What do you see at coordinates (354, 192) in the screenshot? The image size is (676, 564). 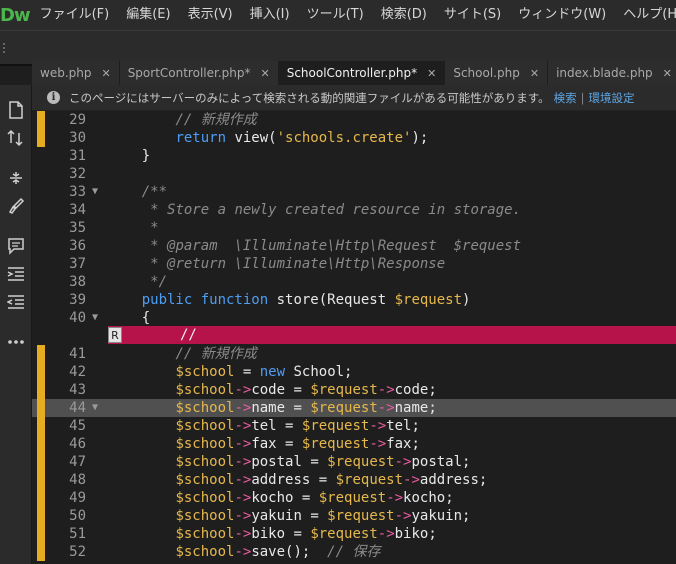 I see `code-line: 33 ▼ /**` at bounding box center [354, 192].